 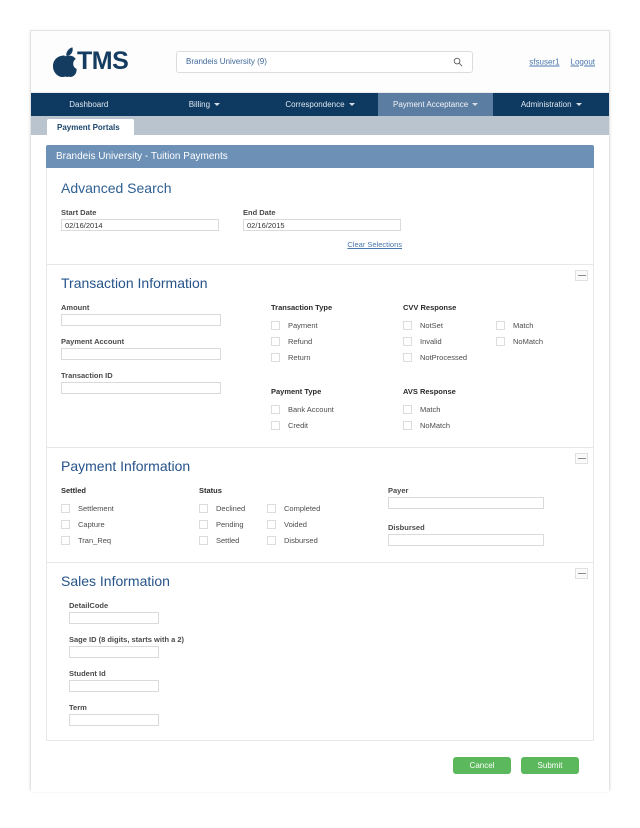 I want to click on checkbox-settled-settlement, so click(x=65, y=508).